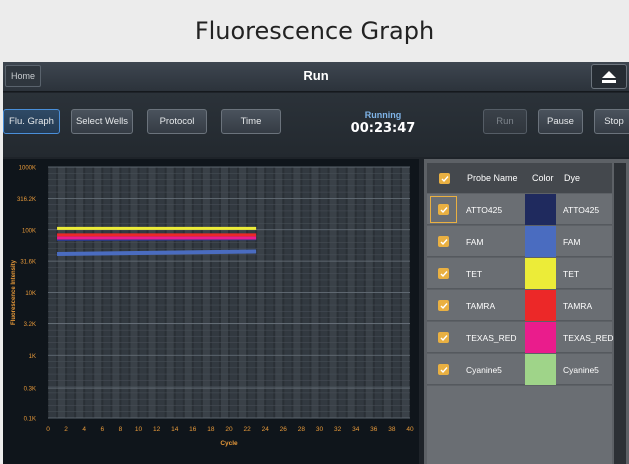 This screenshot has height=464, width=629. I want to click on x-tick-label: 6, so click(102, 429).